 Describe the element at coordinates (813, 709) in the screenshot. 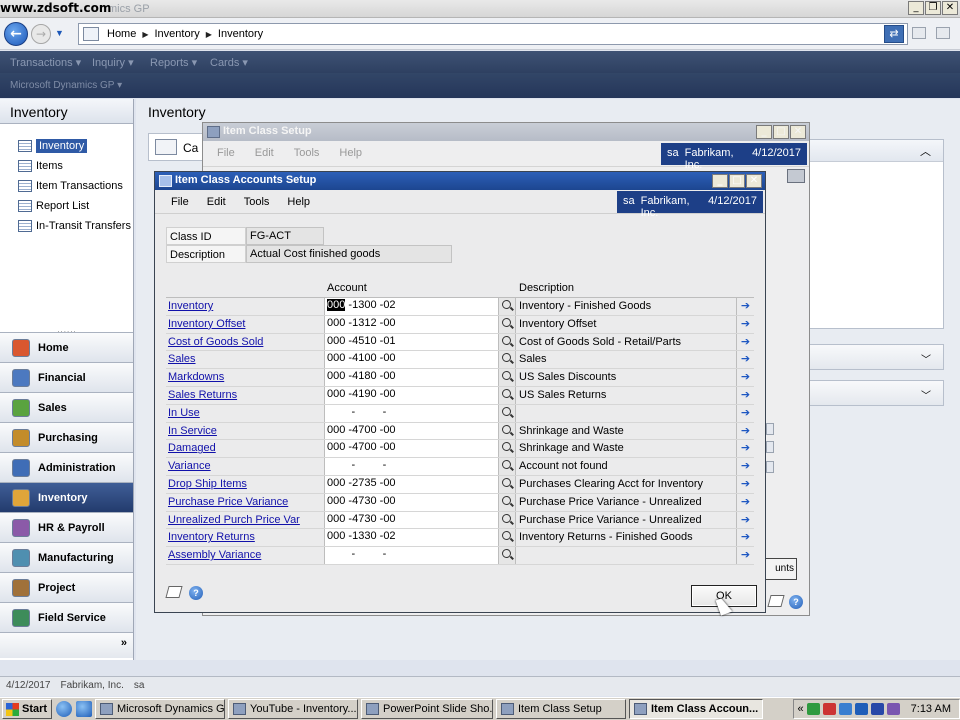

I see `network-icon` at that location.